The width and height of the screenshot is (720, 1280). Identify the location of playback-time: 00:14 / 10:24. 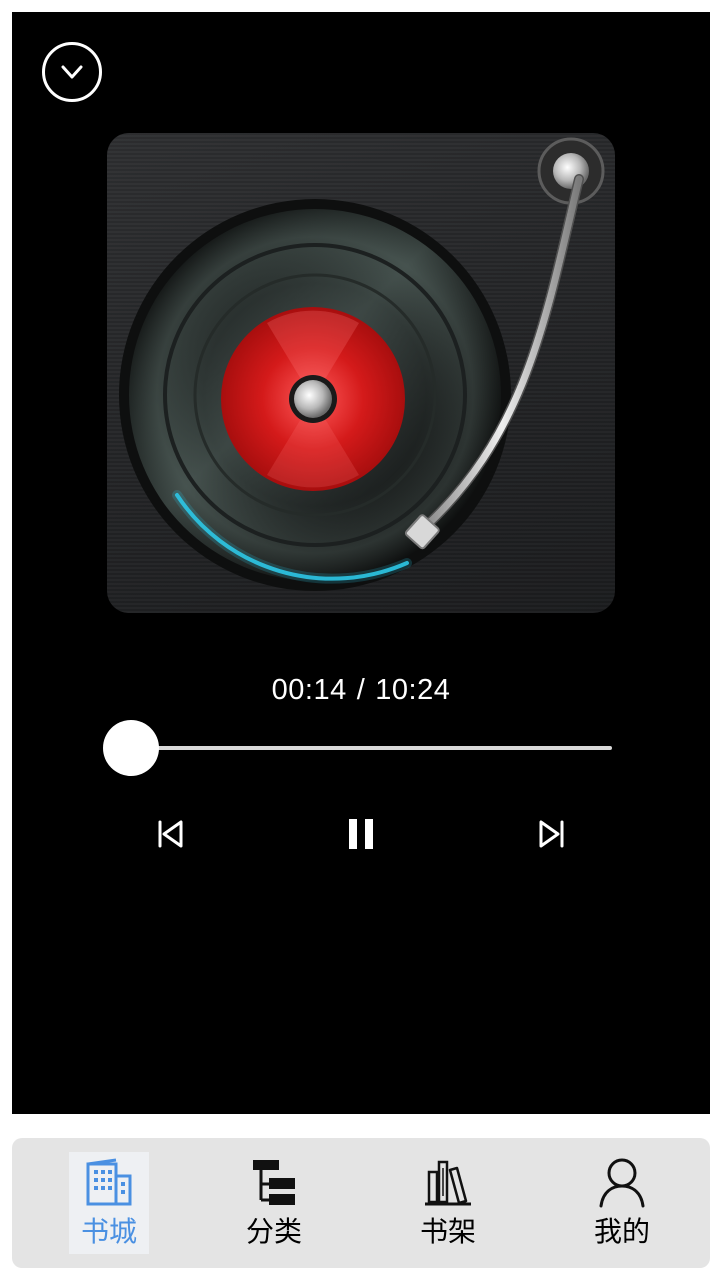
(361, 690).